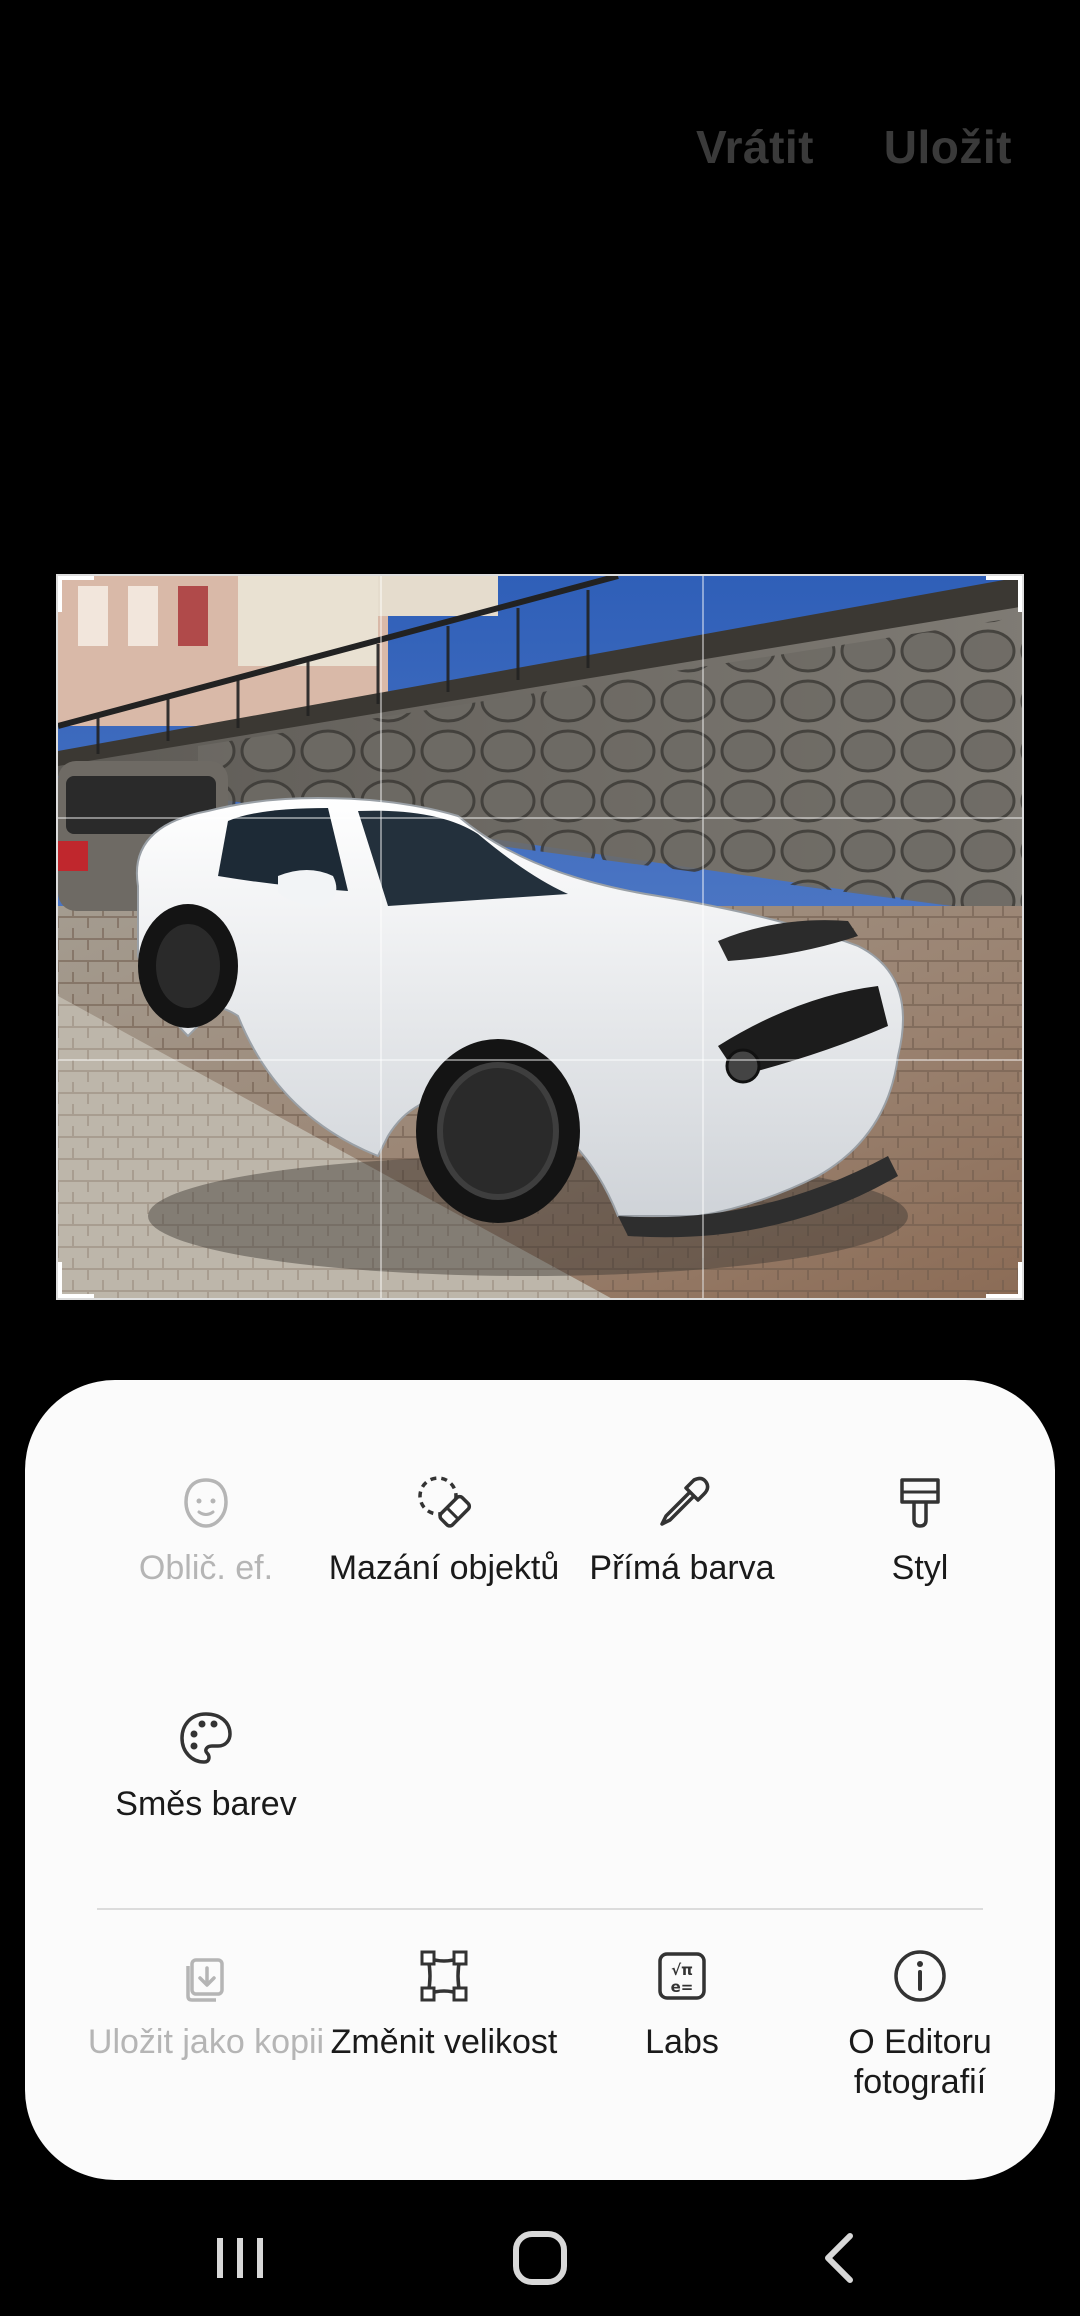 The image size is (1080, 2316). I want to click on home-button, so click(540, 2258).